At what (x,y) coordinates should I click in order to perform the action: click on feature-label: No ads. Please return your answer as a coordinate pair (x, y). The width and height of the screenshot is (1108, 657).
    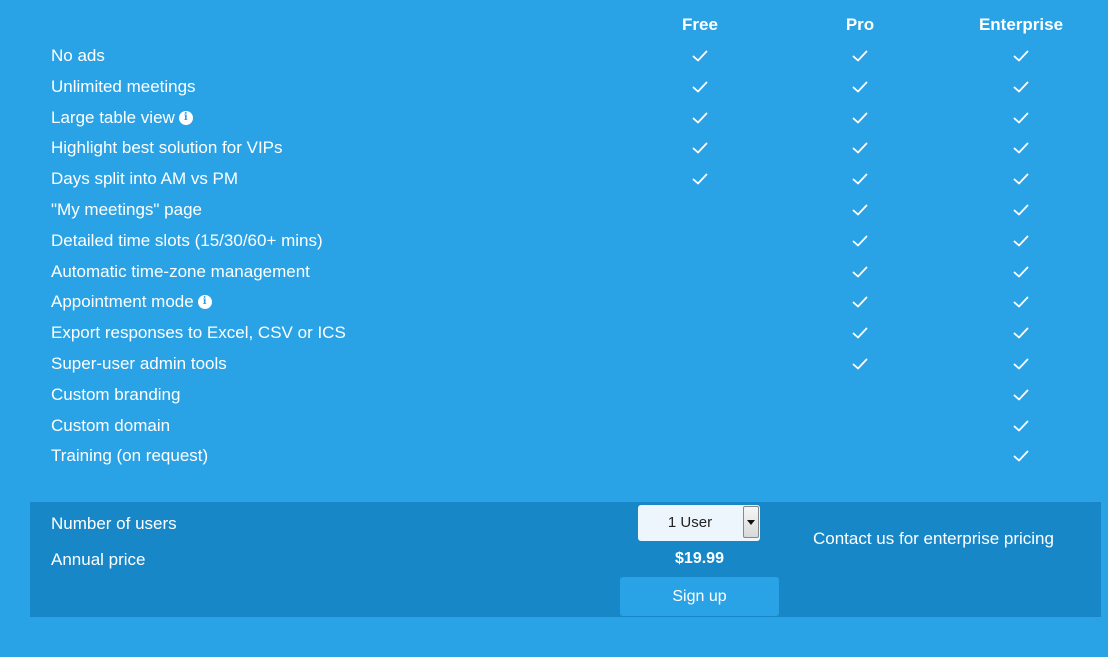
    Looking at the image, I should click on (78, 56).